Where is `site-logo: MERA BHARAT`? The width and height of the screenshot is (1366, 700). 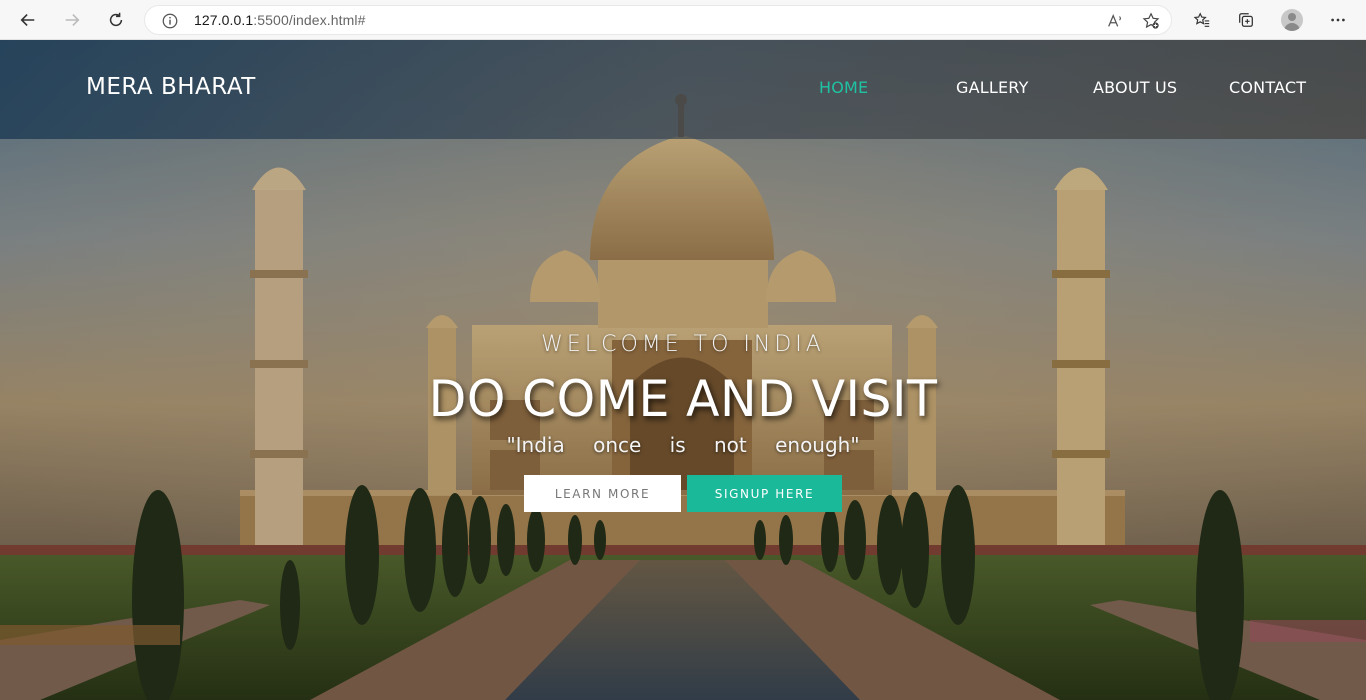
site-logo: MERA BHARAT is located at coordinates (171, 87).